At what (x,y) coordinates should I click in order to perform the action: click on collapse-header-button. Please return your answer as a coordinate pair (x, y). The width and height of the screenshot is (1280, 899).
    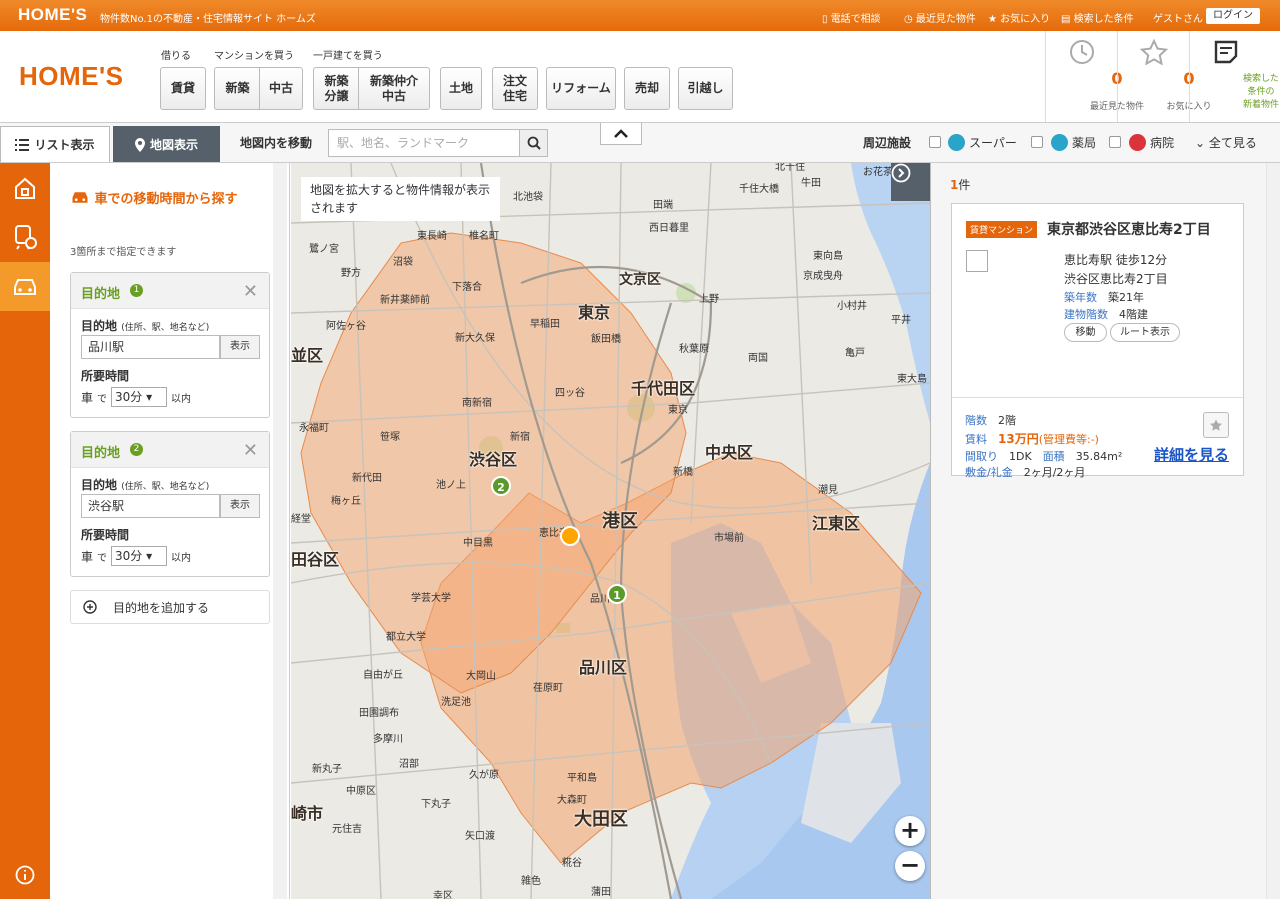
    Looking at the image, I should click on (621, 134).